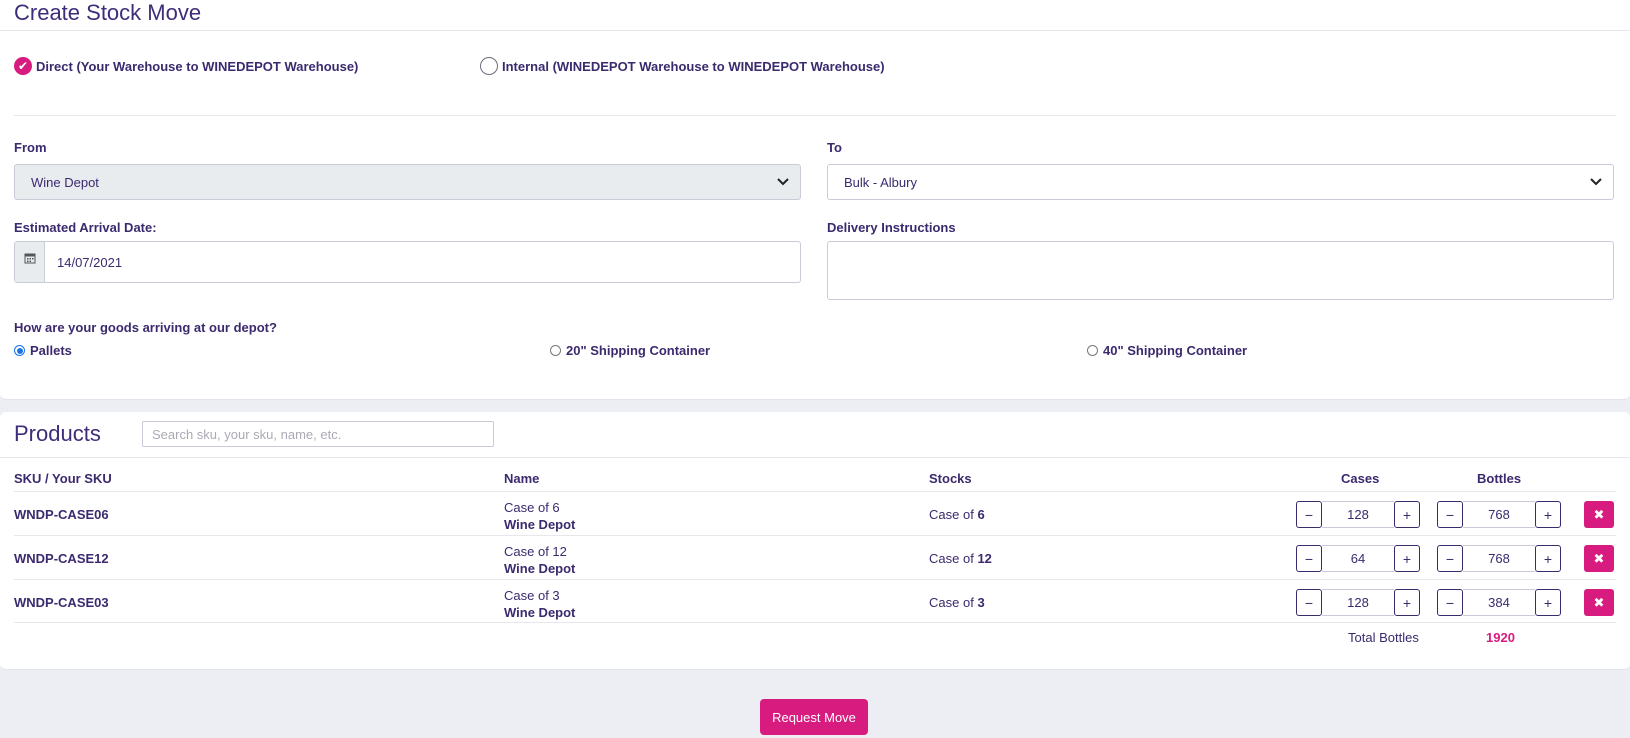  Describe the element at coordinates (61, 514) in the screenshot. I see `row-sku: WNDP-CASE06` at that location.